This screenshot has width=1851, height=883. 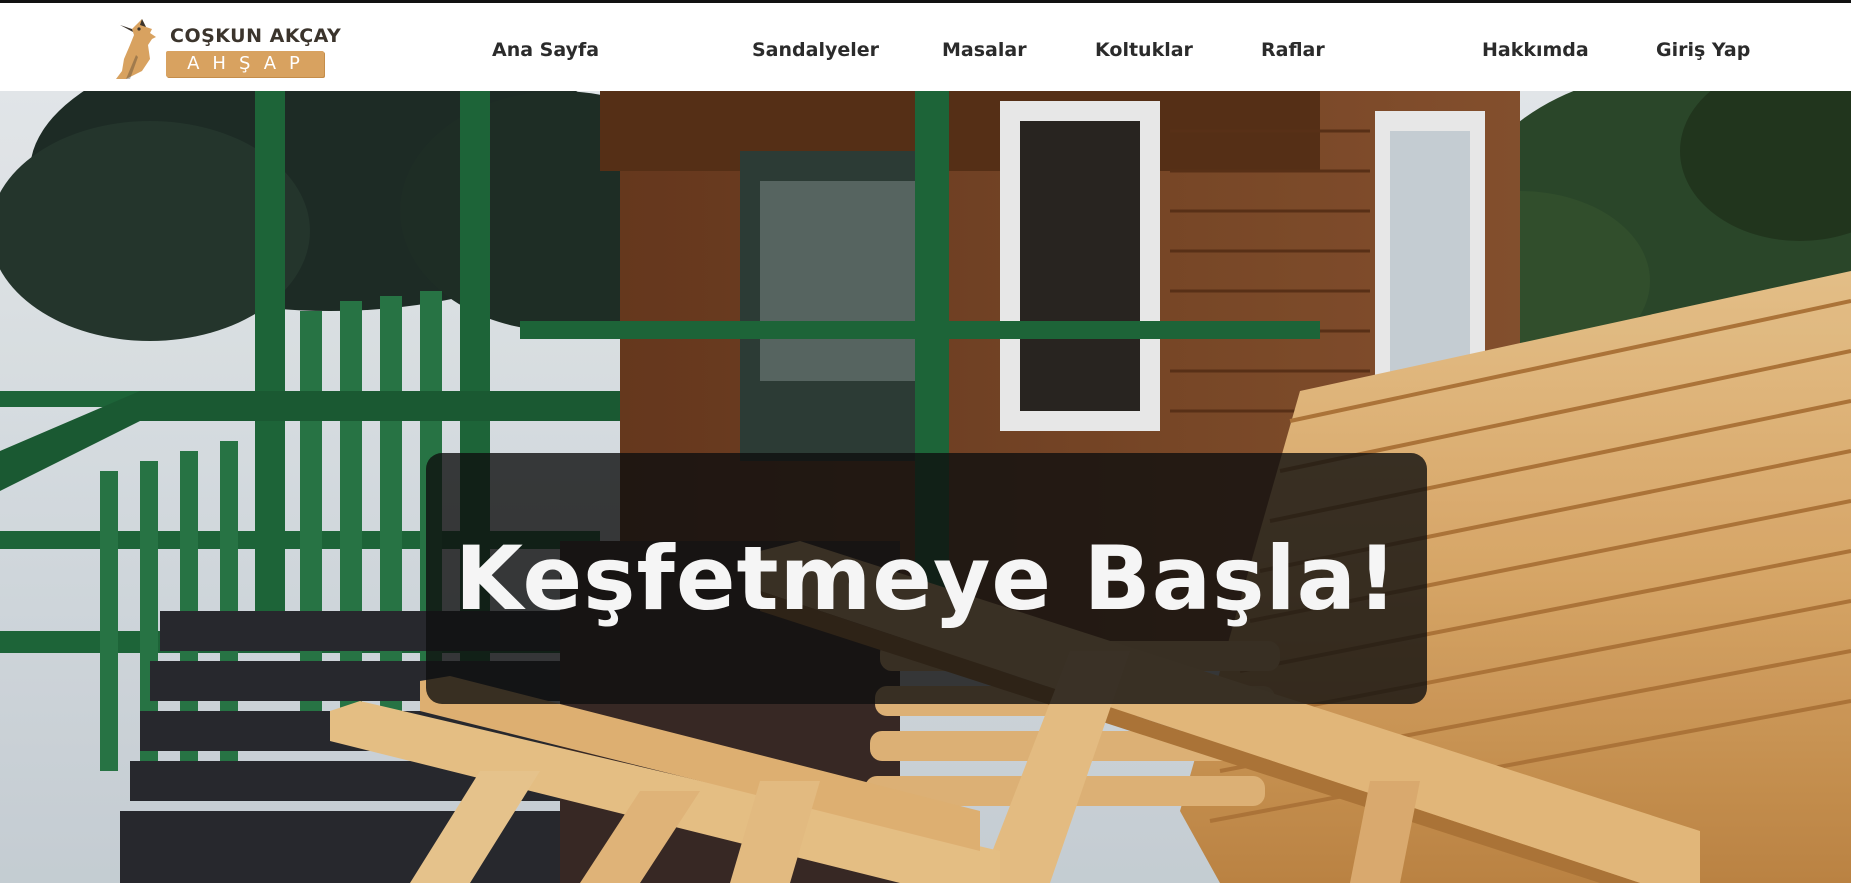 I want to click on hero-title: Keşfetmeye Başla!, so click(x=926, y=578).